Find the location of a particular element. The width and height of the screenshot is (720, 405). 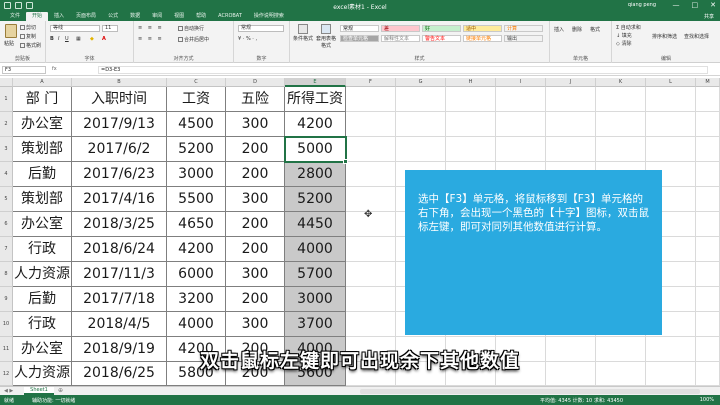

sheet-tab-sheet1: Sheet1 is located at coordinates (39, 391).